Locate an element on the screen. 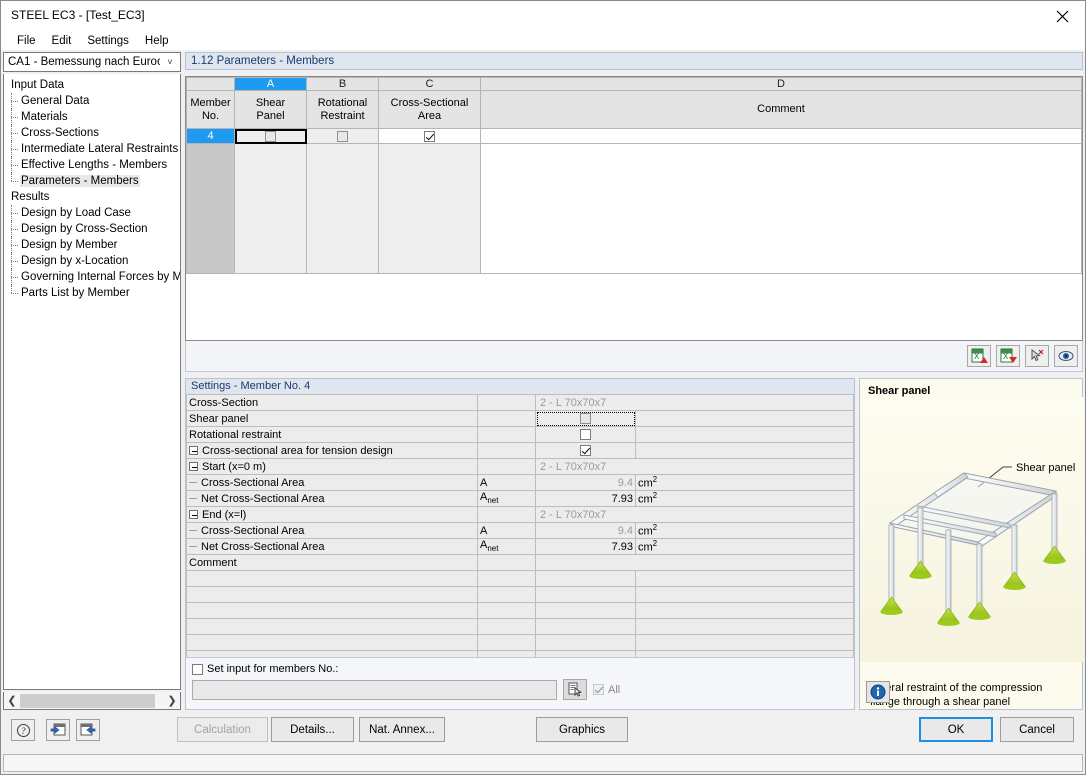 Image resolution: width=1086 pixels, height=775 pixels. settings-checkbox-shear-panel is located at coordinates (585, 418).